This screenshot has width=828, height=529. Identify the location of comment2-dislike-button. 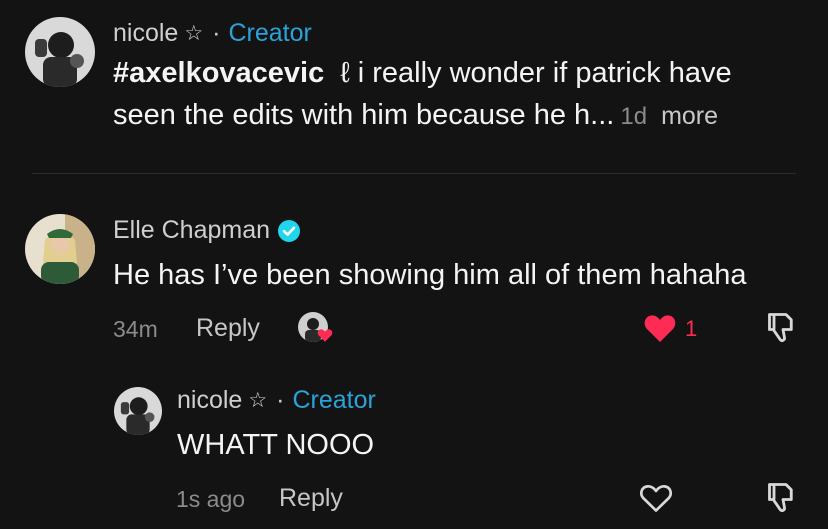
(780, 328).